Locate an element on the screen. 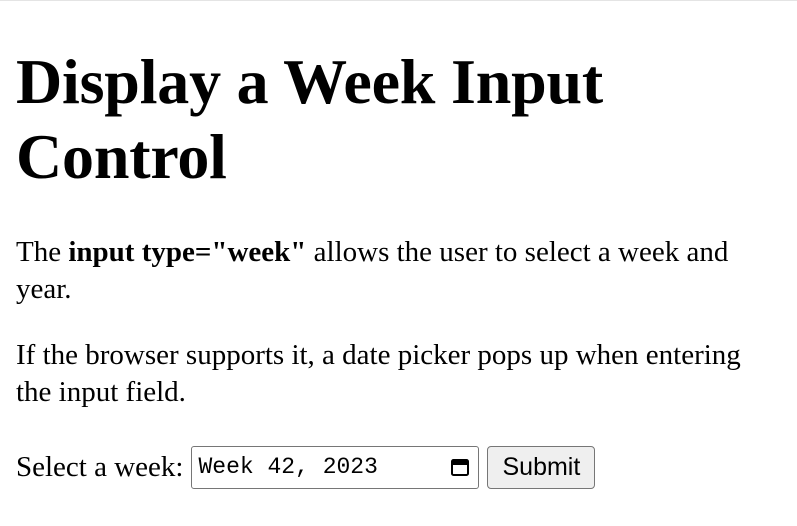  week-value: Week 42, 2023 is located at coordinates (324, 467).